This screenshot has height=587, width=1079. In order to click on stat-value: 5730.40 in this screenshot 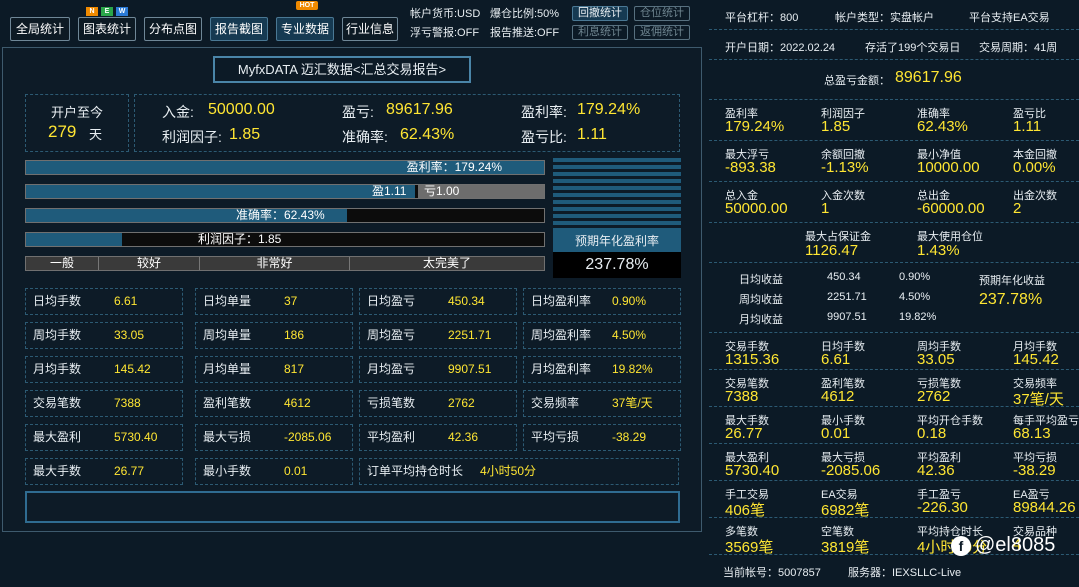, I will do `click(136, 437)`.